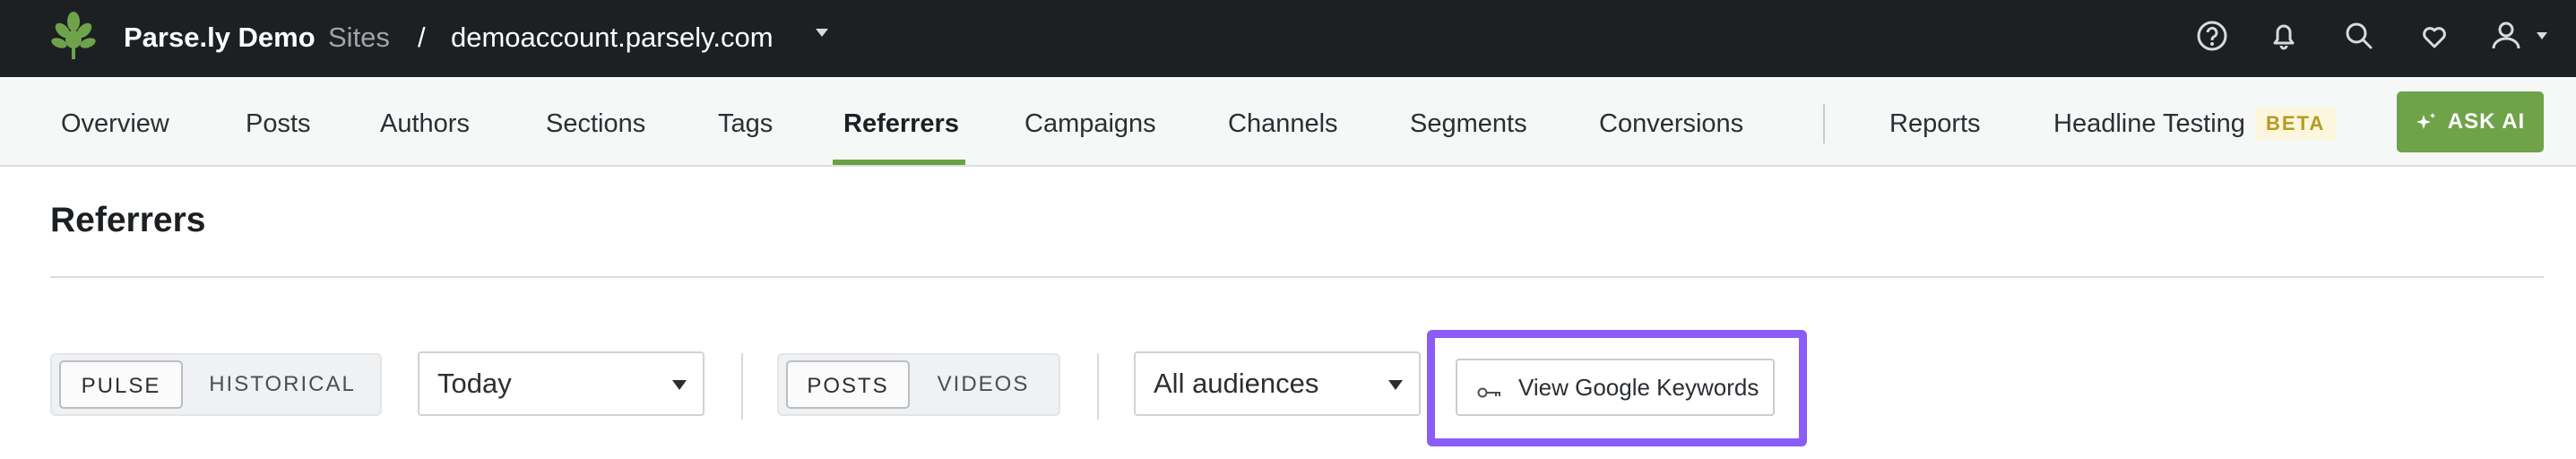 The width and height of the screenshot is (2576, 459). What do you see at coordinates (2506, 36) in the screenshot?
I see `user-icon` at bounding box center [2506, 36].